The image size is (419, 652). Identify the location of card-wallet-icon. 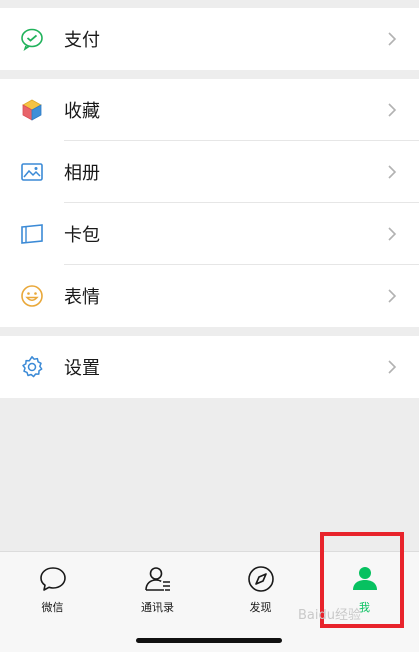
(32, 234).